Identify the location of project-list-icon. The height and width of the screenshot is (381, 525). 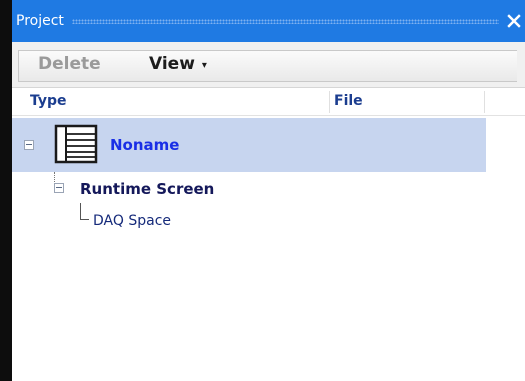
(76, 146).